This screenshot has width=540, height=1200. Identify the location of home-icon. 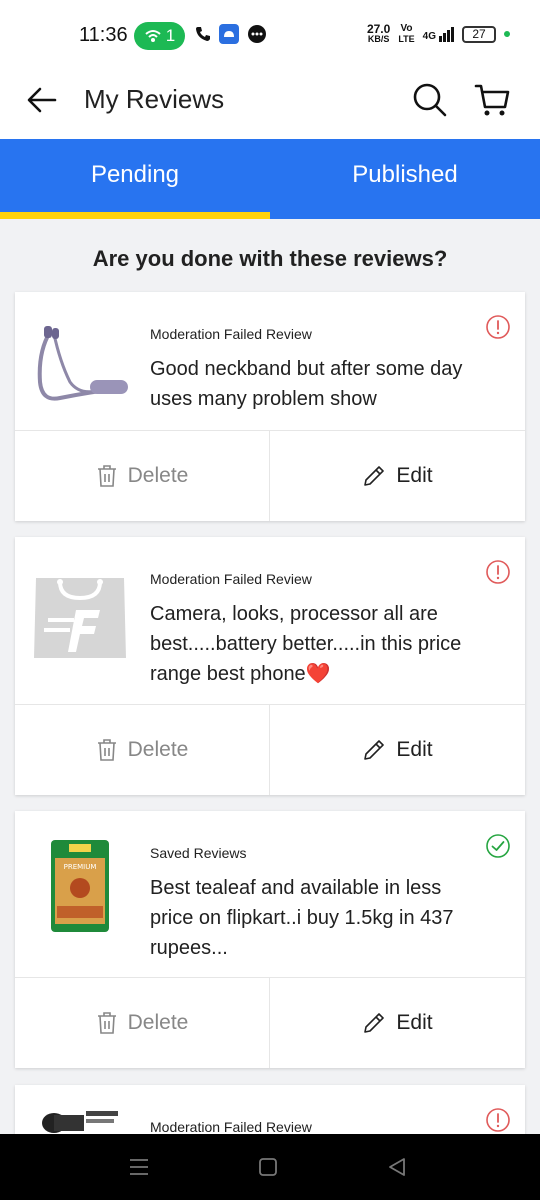
(268, 1167).